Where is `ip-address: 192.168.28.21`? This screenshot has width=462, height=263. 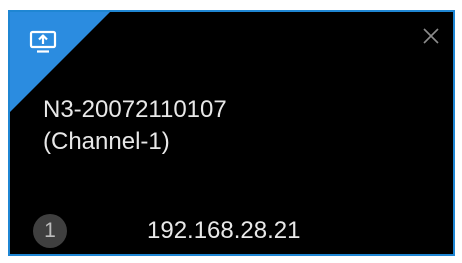
ip-address: 192.168.28.21 is located at coordinates (224, 230).